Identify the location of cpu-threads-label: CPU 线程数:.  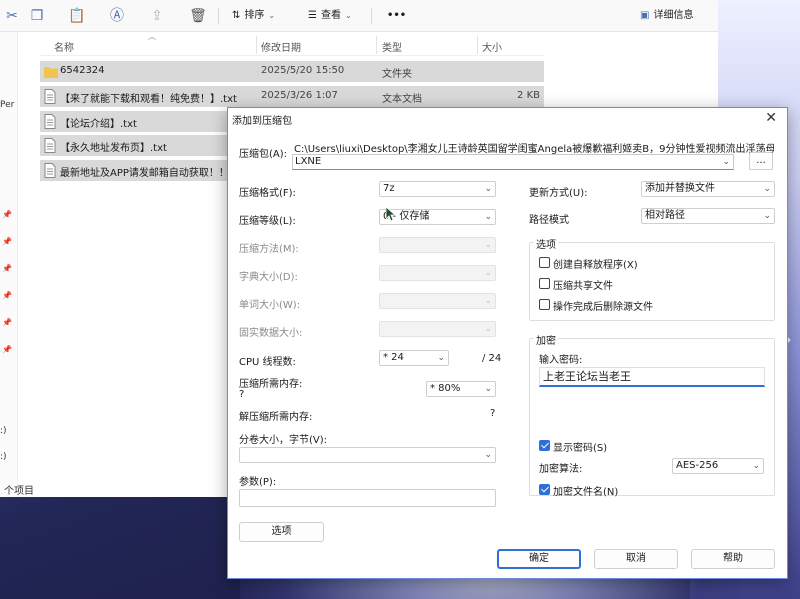
(267, 362).